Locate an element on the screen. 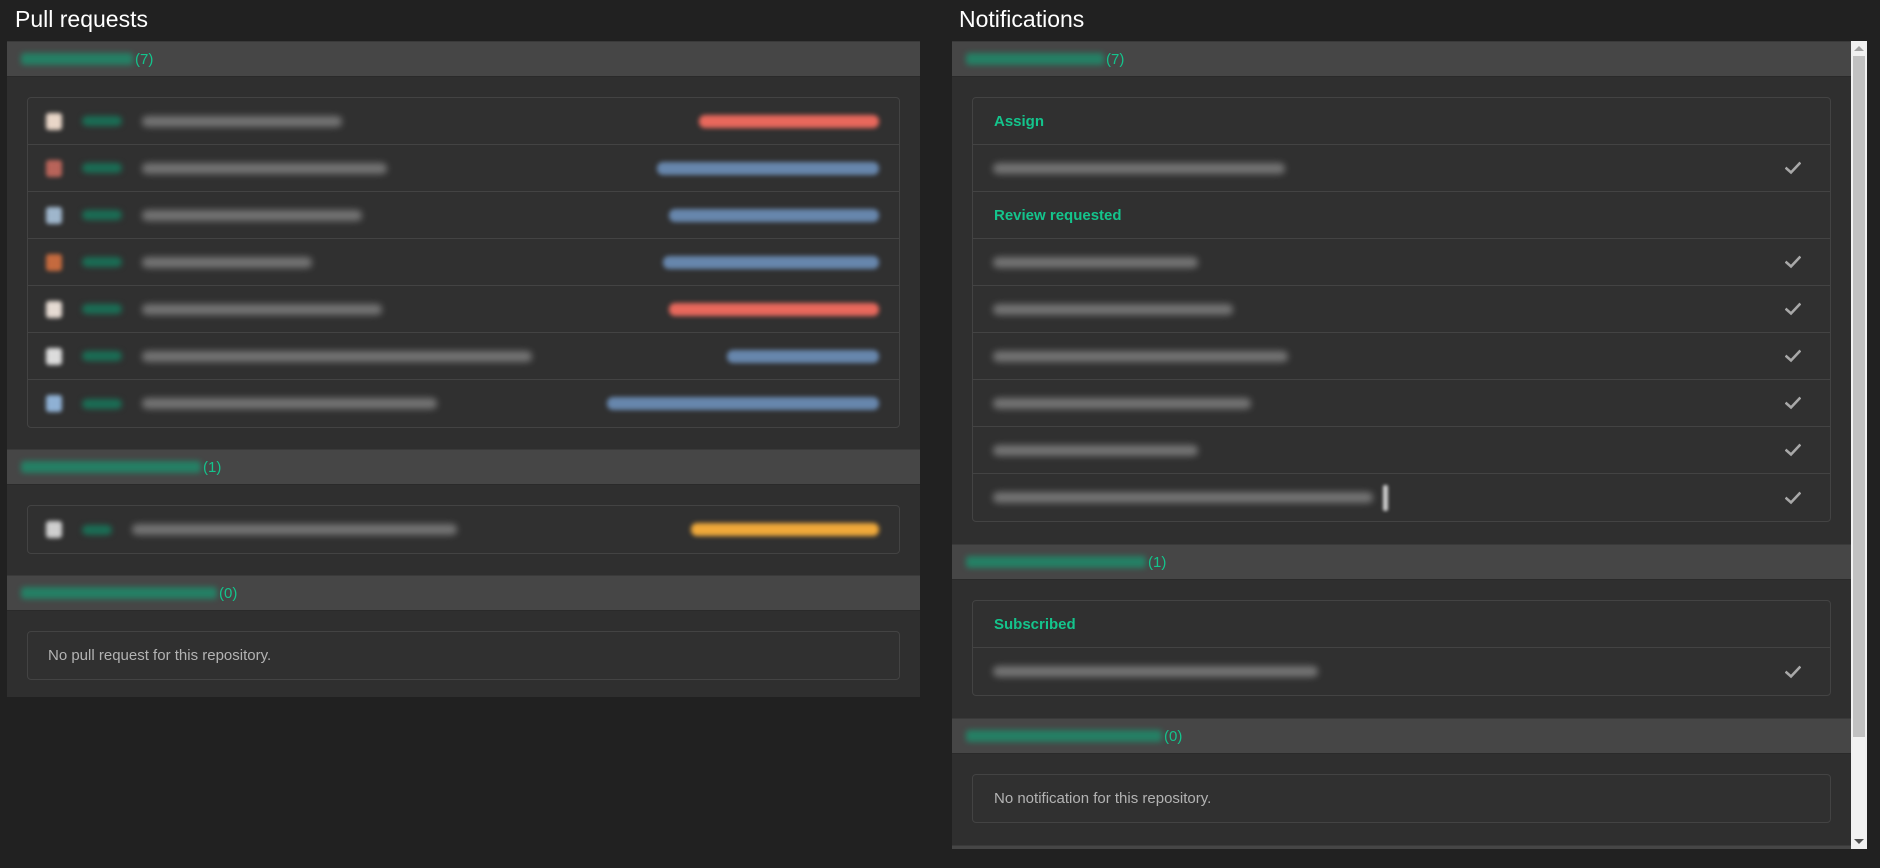 The width and height of the screenshot is (1880, 868). pr-group-header: (7) is located at coordinates (463, 59).